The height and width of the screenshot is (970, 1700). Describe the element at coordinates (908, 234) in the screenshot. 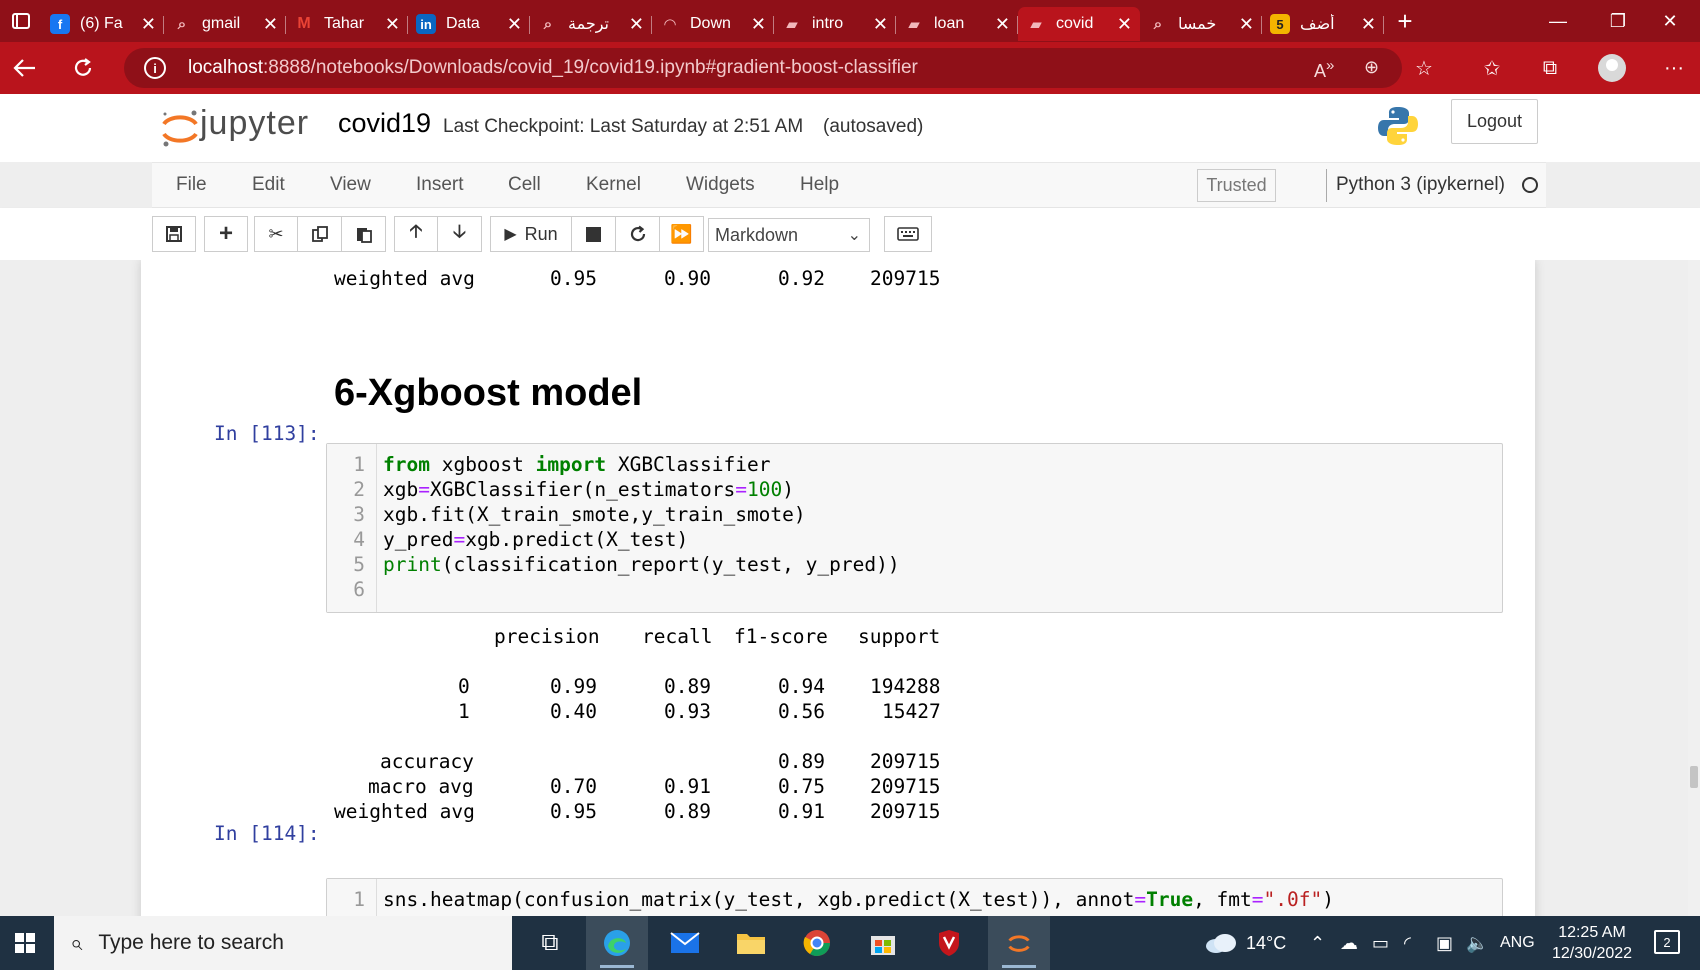

I see `command-palette-button` at that location.